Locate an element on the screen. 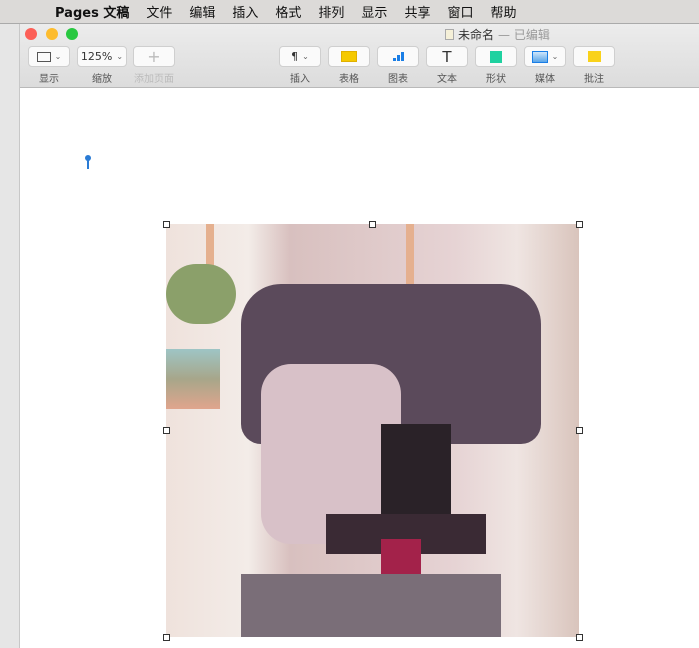 The height and width of the screenshot is (648, 699). plus-icon: + is located at coordinates (154, 56).